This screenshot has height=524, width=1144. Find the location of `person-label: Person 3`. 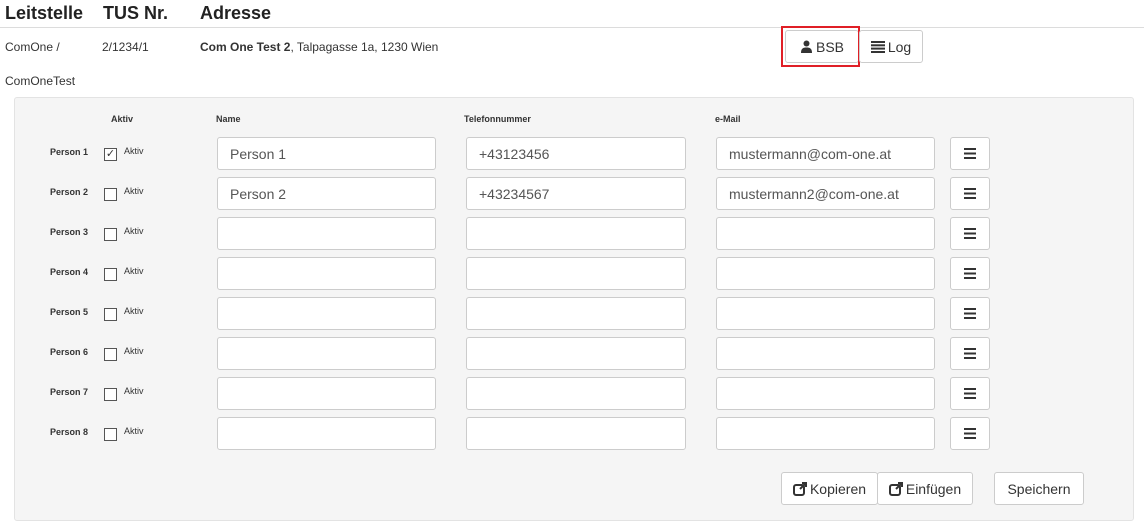

person-label: Person 3 is located at coordinates (69, 232).